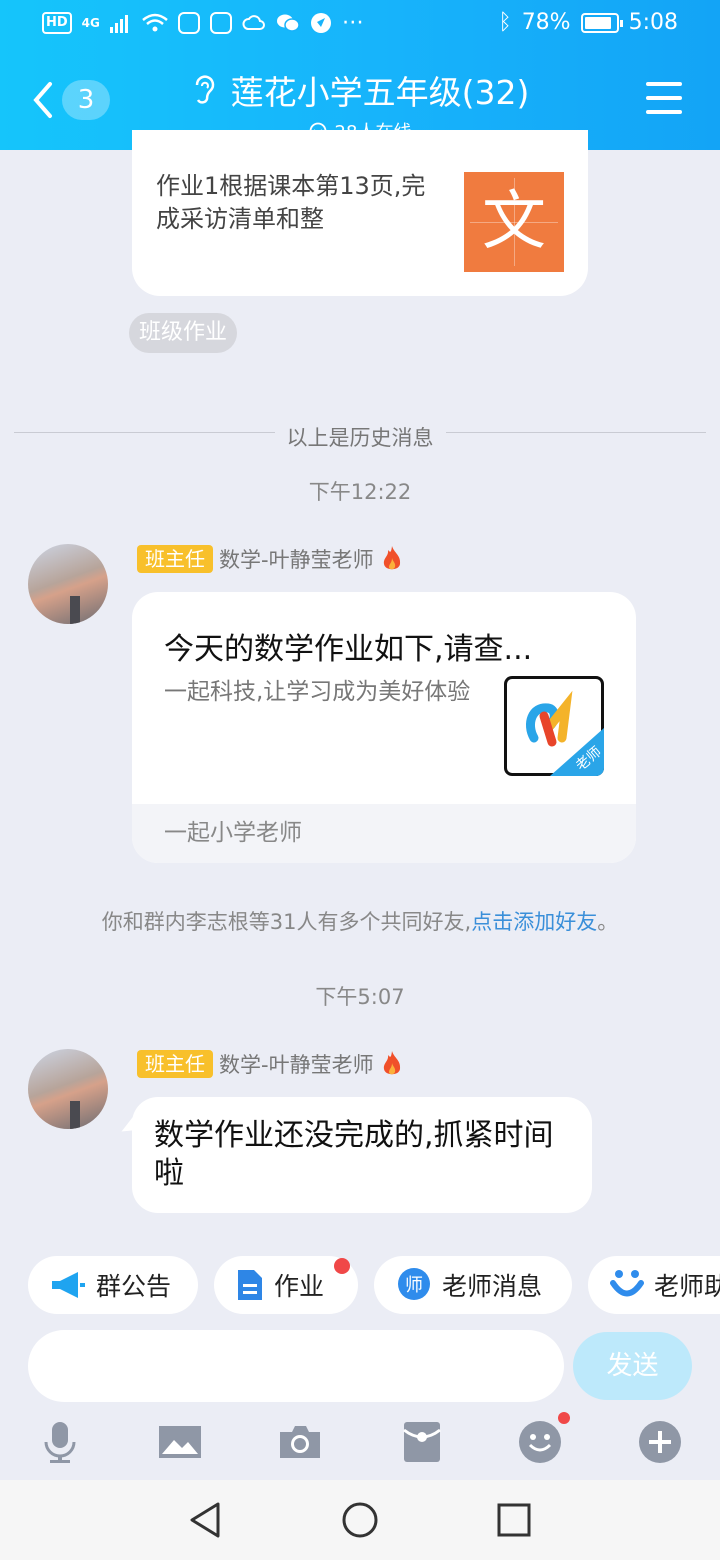 The width and height of the screenshot is (720, 1560). What do you see at coordinates (627, 1283) in the screenshot?
I see `smile-app-icon` at bounding box center [627, 1283].